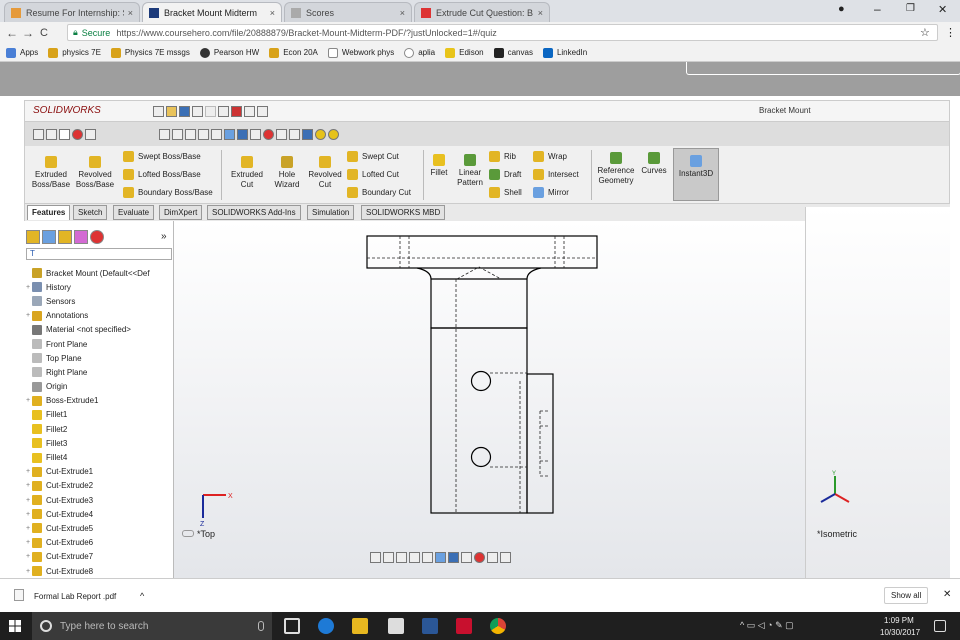 The image size is (960, 640). I want to click on view-link-icon, so click(188, 533).